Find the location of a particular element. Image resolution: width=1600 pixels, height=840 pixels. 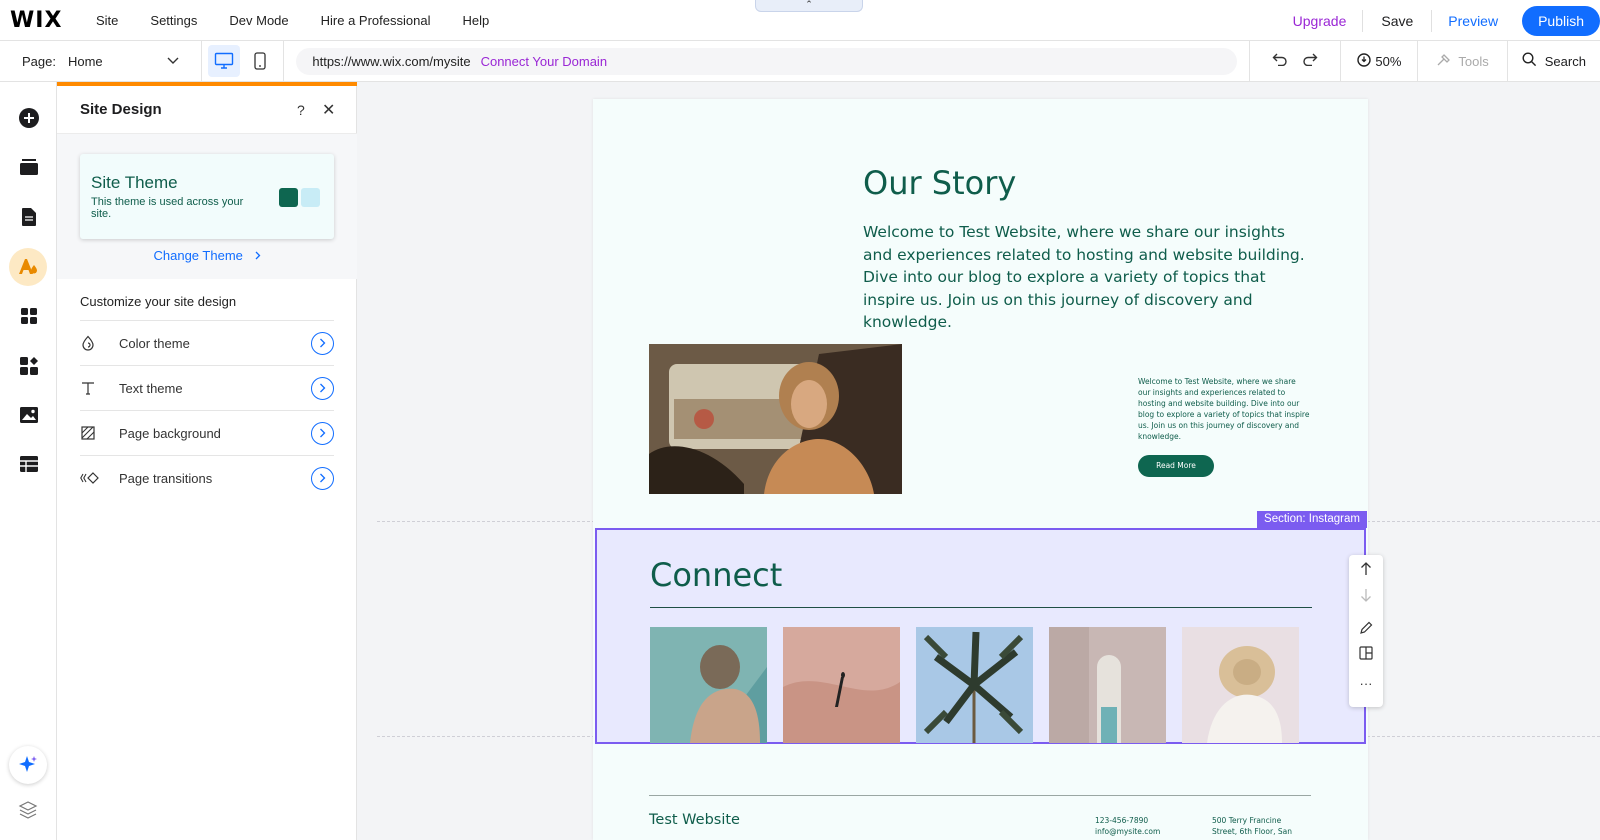

theme-swatch-secondary is located at coordinates (310, 197).